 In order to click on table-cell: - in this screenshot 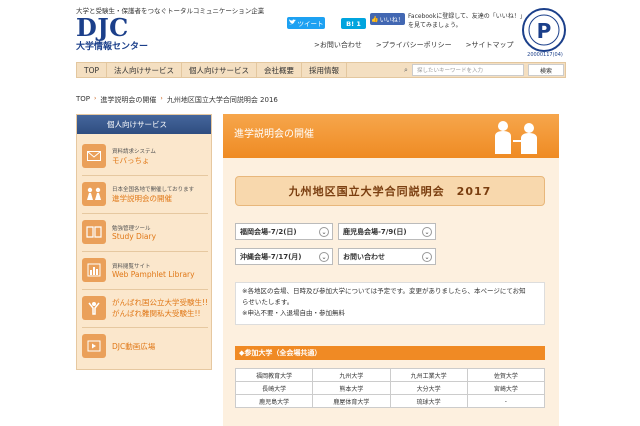, I will do `click(506, 401)`.